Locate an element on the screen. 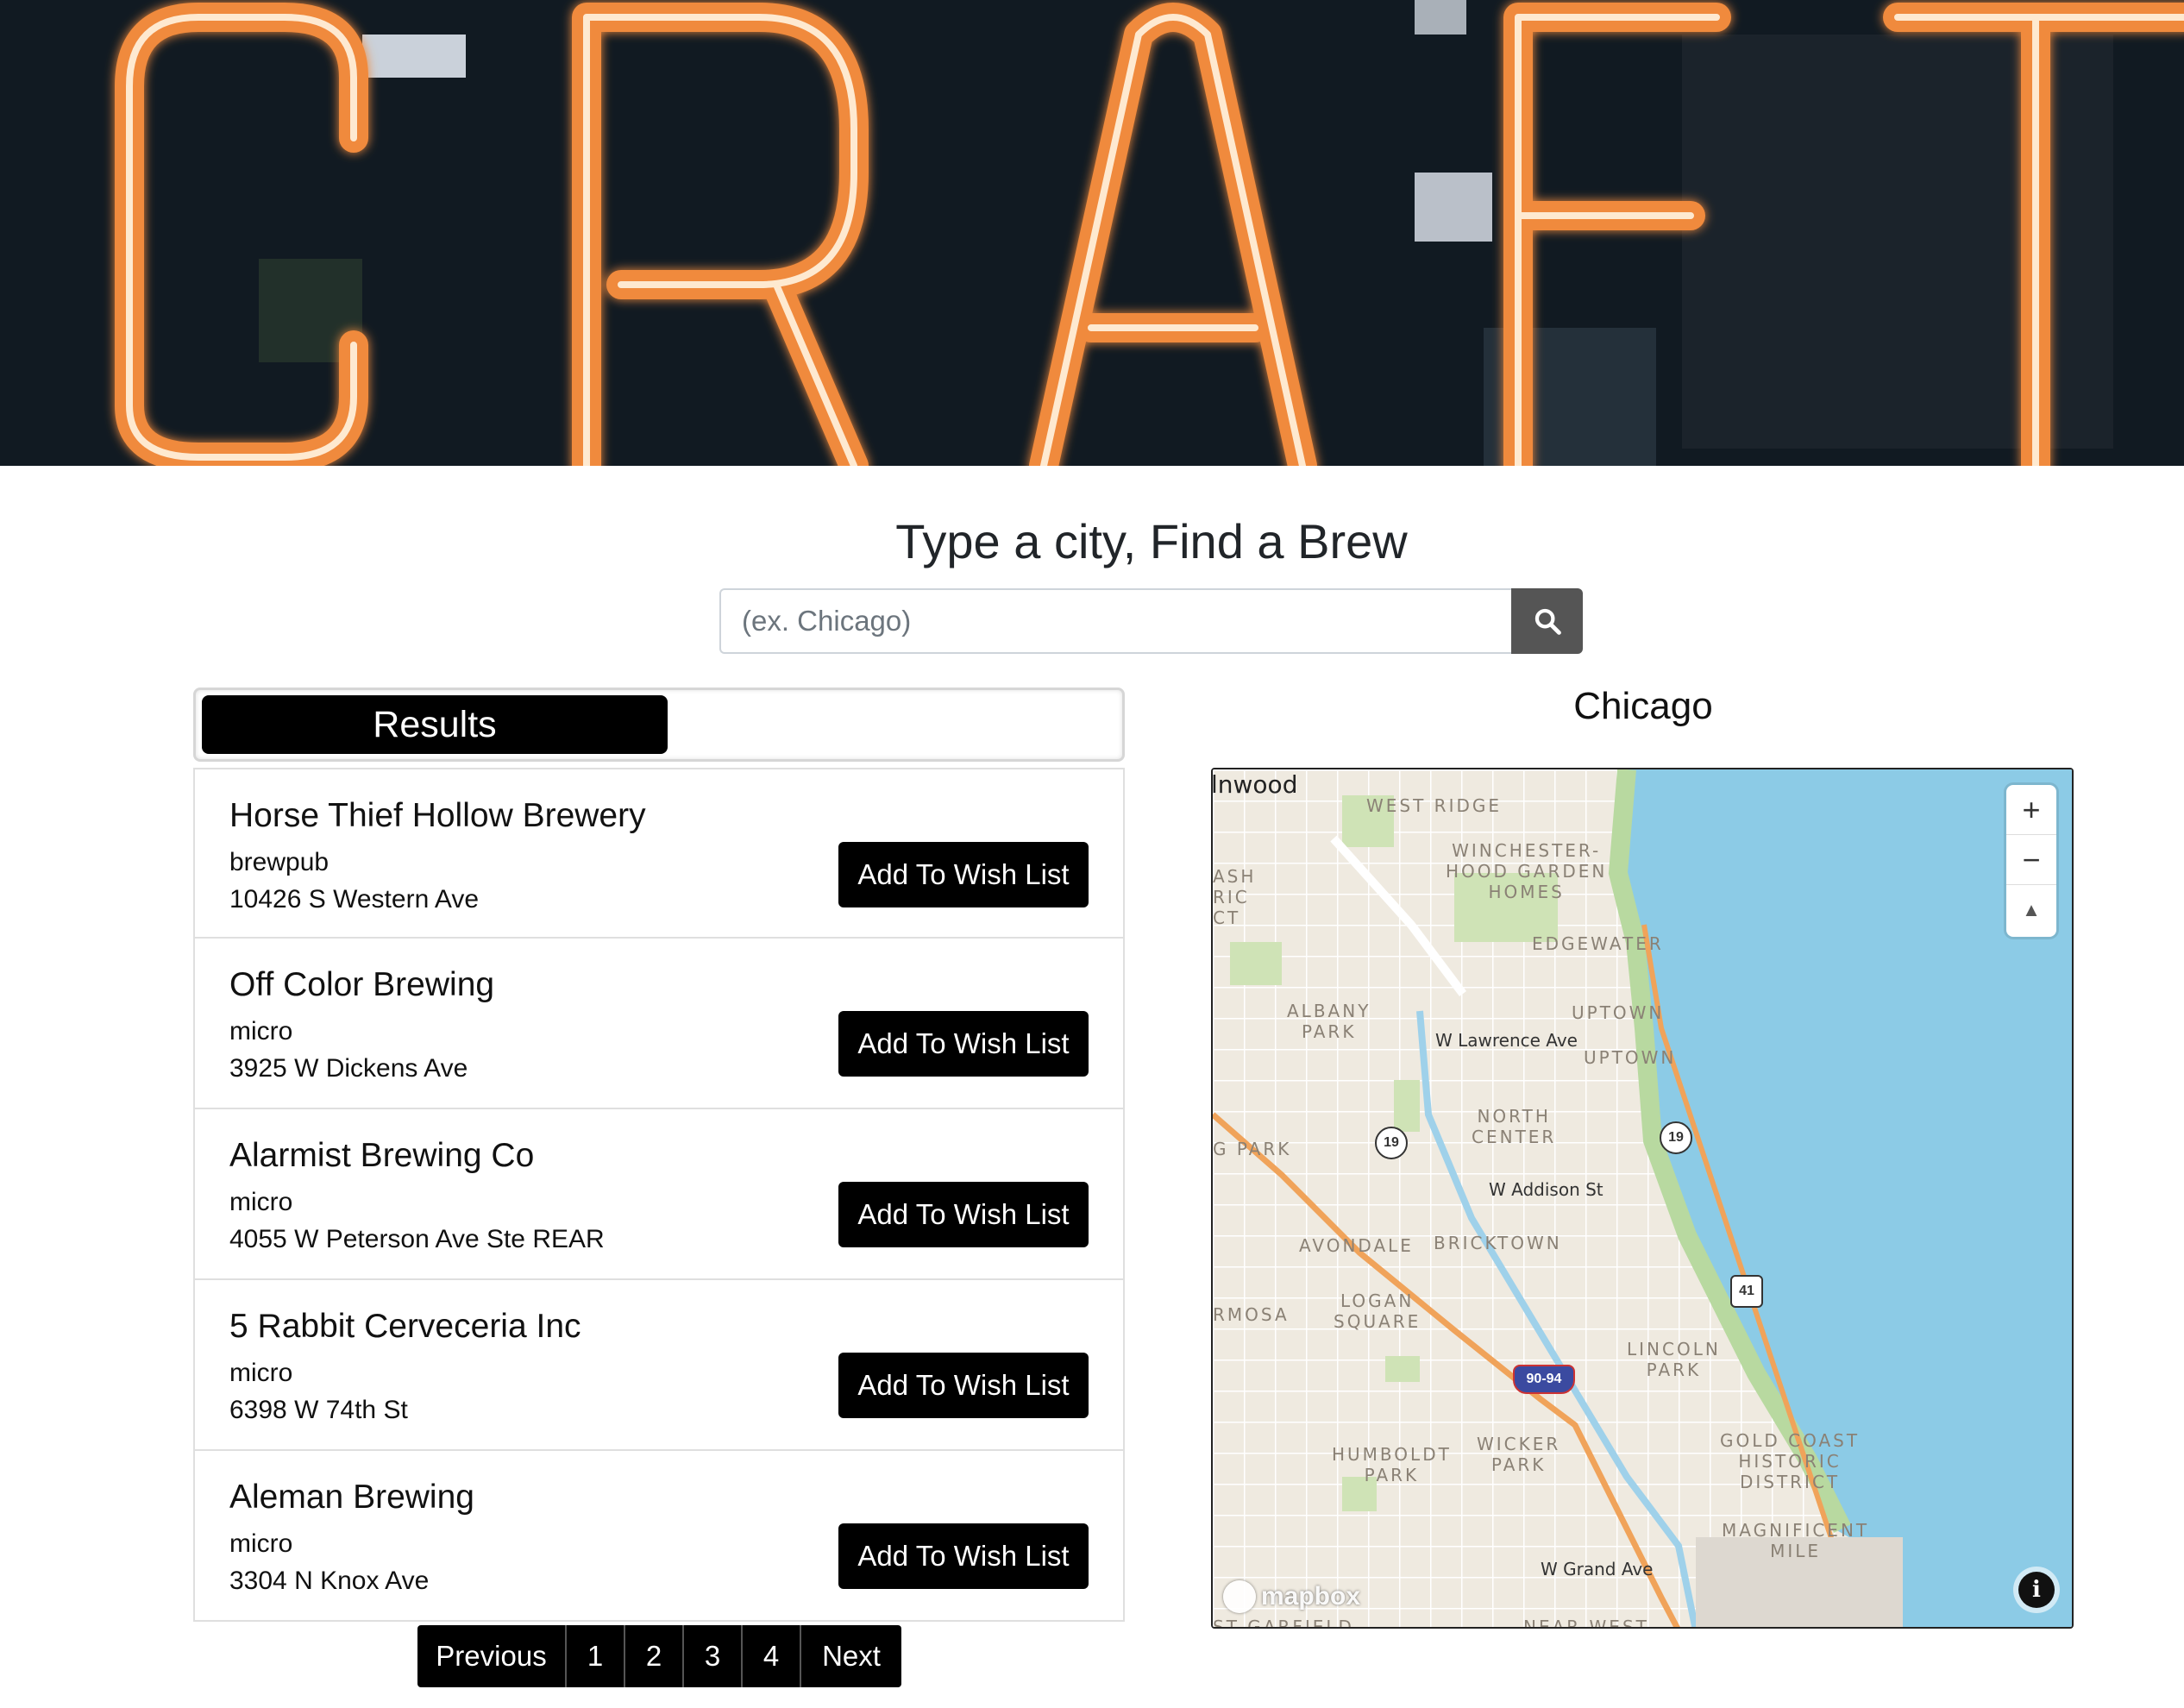 The width and height of the screenshot is (2184, 1708). brewery-name: Off Color Brewing is located at coordinates (362, 984).